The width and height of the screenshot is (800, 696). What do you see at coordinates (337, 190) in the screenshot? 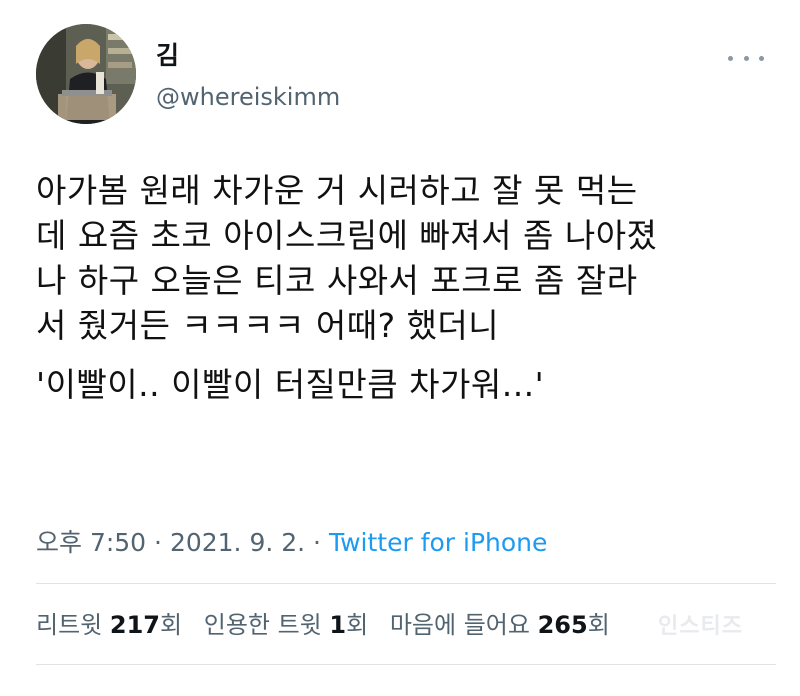
I see `tweet-text-line: 아가봄 원래 차가운 거 시러하고 잘 못 먹는` at bounding box center [337, 190].